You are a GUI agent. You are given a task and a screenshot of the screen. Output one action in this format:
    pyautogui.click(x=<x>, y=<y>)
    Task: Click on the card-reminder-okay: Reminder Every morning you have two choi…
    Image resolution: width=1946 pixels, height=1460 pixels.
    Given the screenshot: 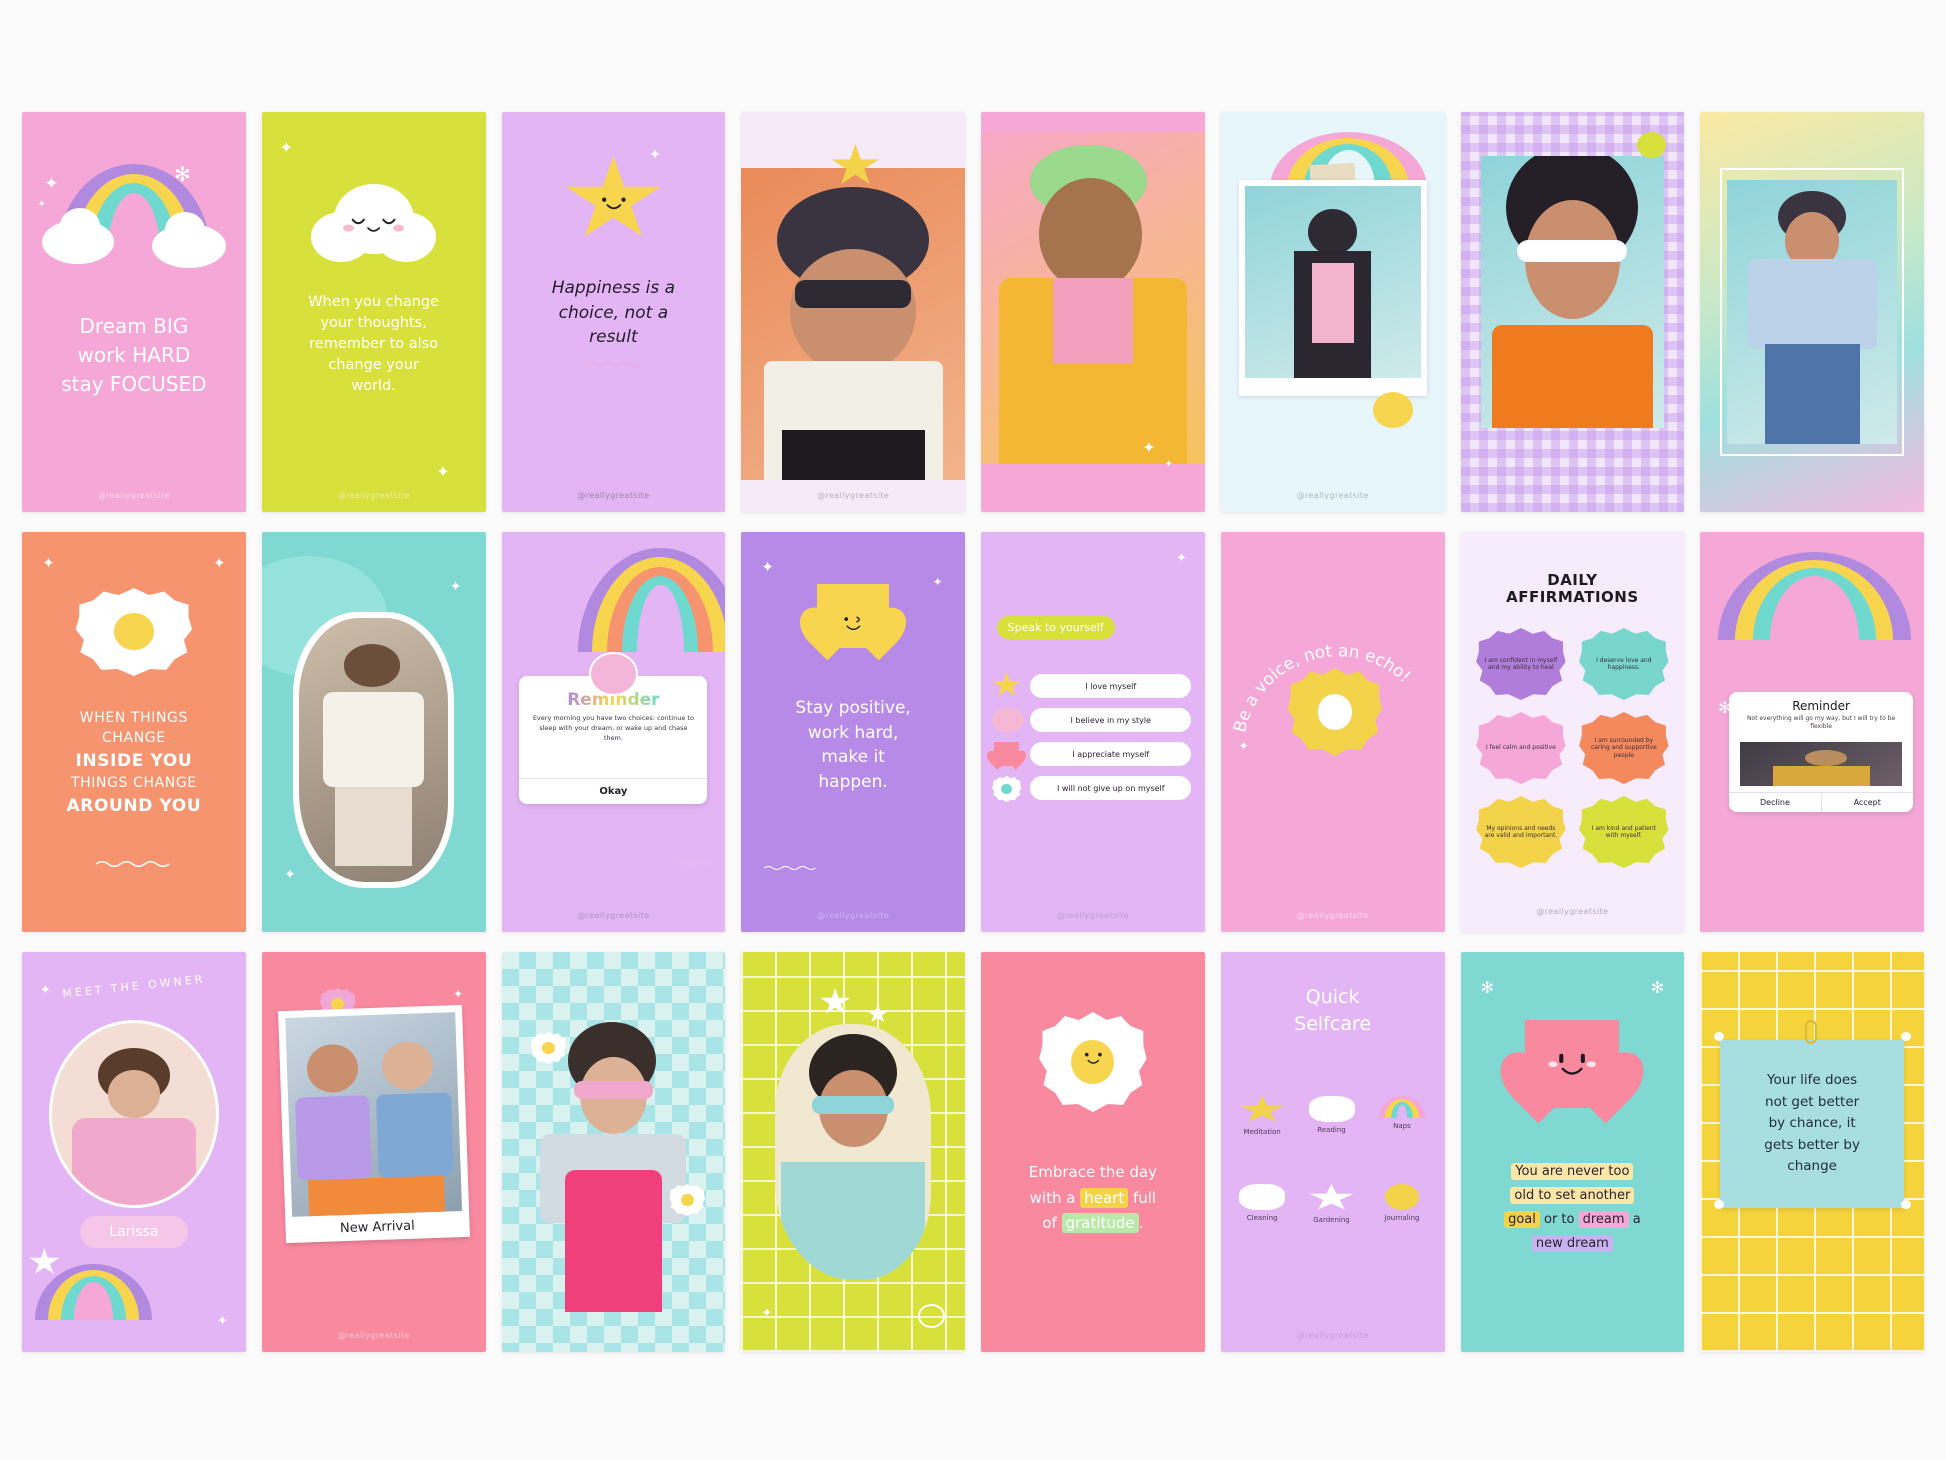 What is the action you would take?
    pyautogui.click(x=613, y=732)
    